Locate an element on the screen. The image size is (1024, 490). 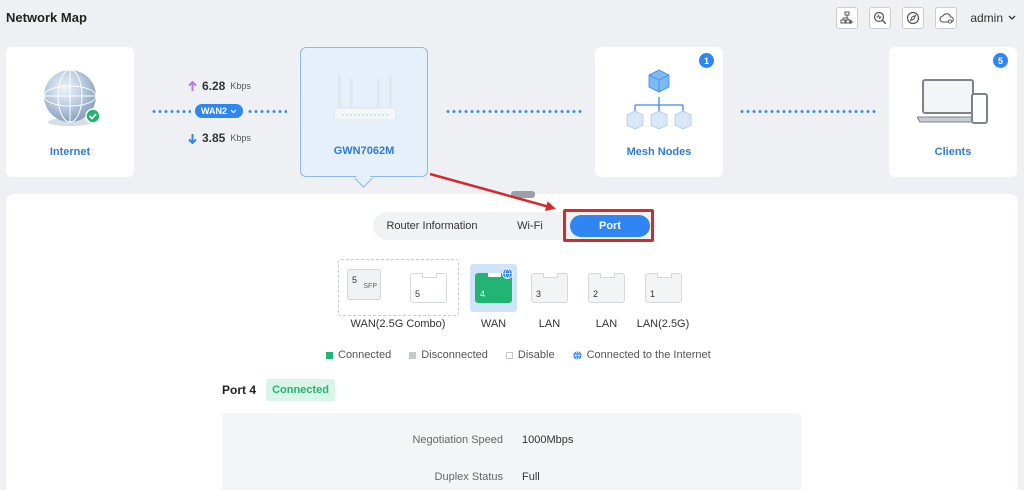
port-number: 4 is located at coordinates (483, 294).